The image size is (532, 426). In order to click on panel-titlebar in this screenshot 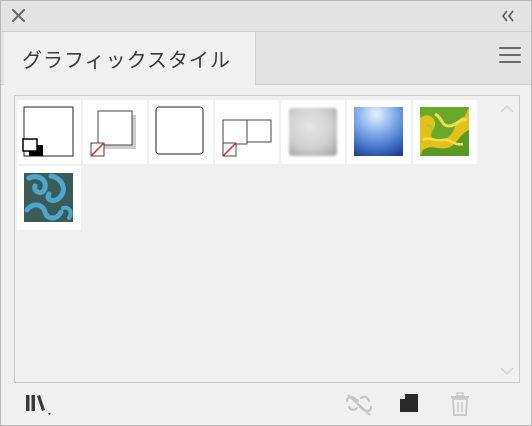, I will do `click(266, 16)`.